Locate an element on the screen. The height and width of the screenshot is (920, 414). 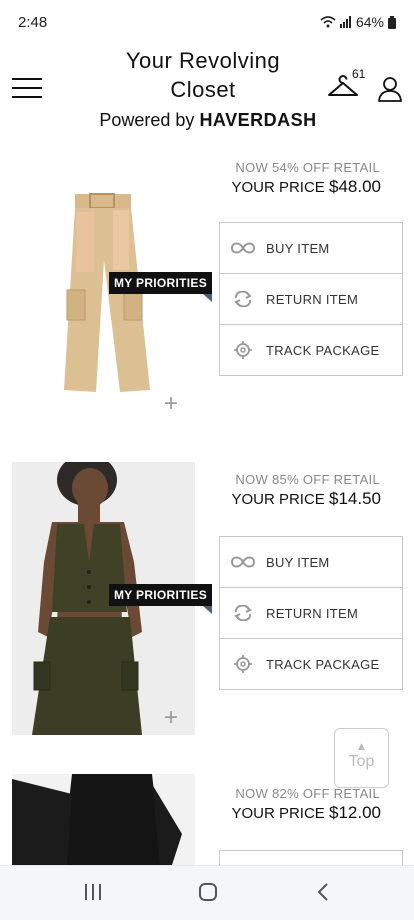
powered-by-line: Powered by HAVERDASH is located at coordinates (208, 120).